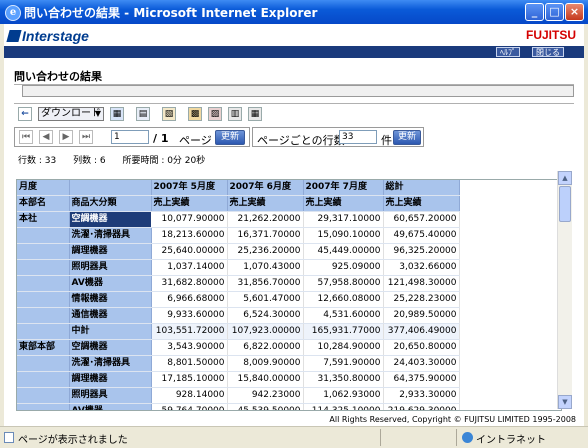 The image size is (588, 448). Describe the element at coordinates (110, 331) in the screenshot. I see `category-cell: 中計` at that location.